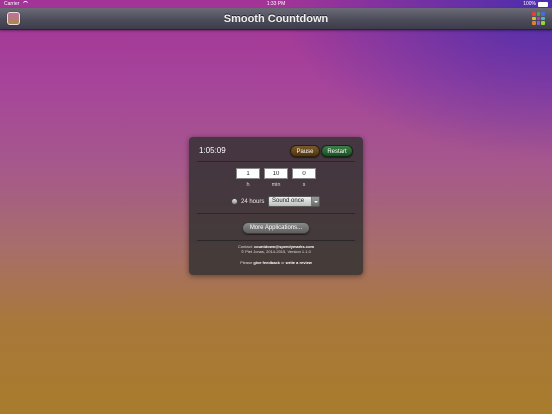 Image resolution: width=552 pixels, height=414 pixels. What do you see at coordinates (248, 185) in the screenshot?
I see `hours-unit-label: h` at bounding box center [248, 185].